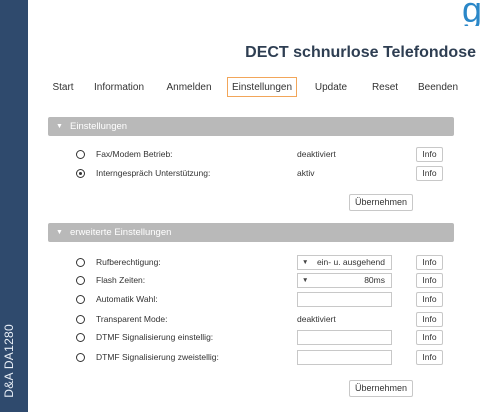 This screenshot has height=412, width=492. I want to click on radio-automatik-wahl, so click(80, 299).